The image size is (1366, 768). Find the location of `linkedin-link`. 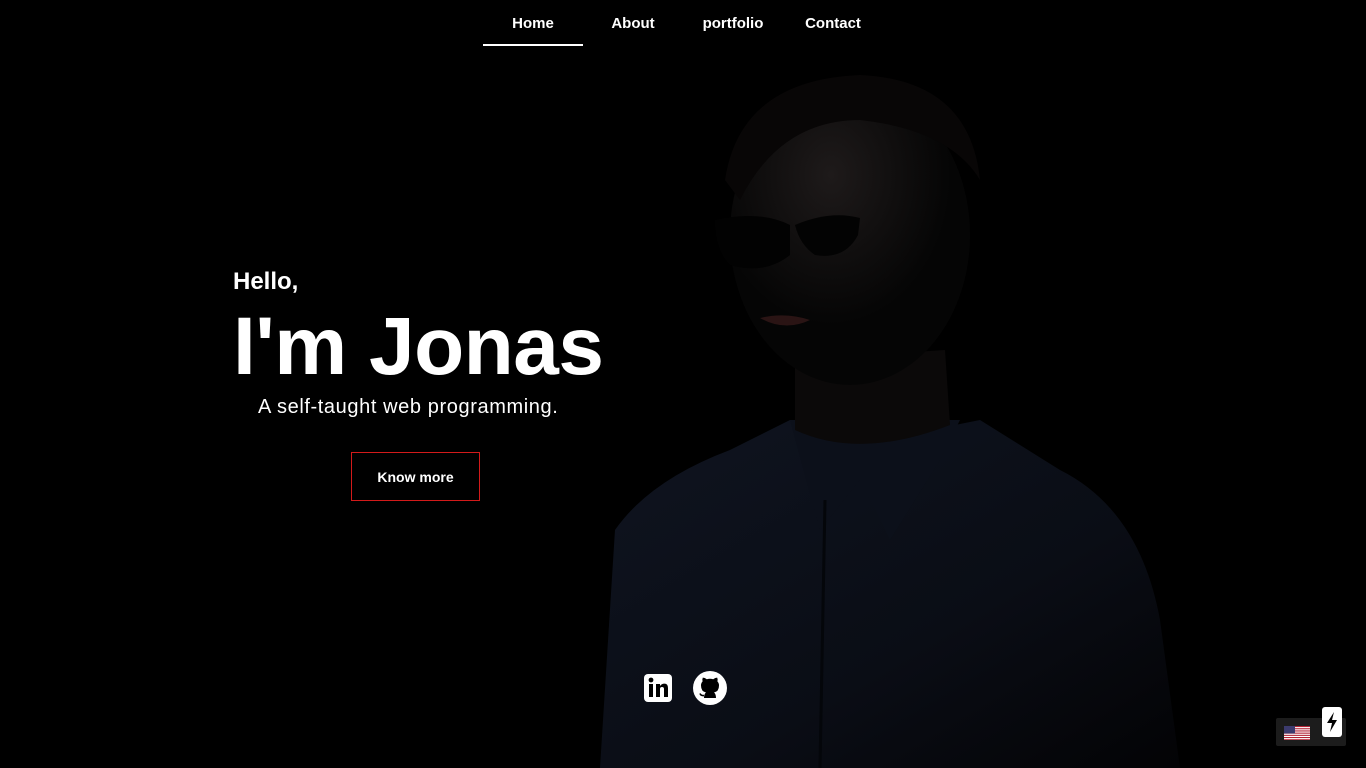

linkedin-link is located at coordinates (658, 688).